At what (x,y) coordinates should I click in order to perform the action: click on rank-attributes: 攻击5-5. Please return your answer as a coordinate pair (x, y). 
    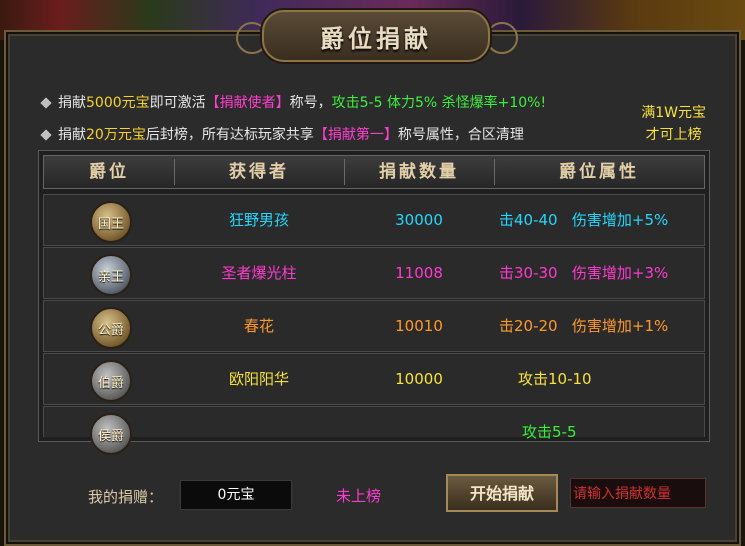
    Looking at the image, I should click on (549, 432).